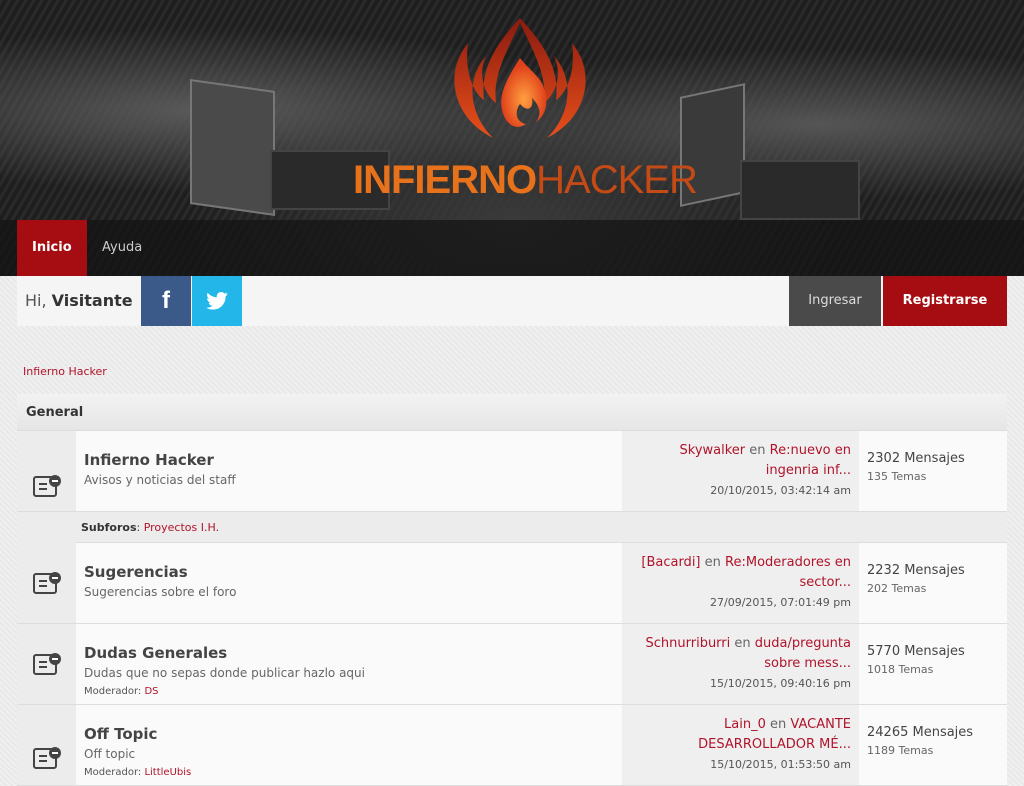  Describe the element at coordinates (65, 371) in the screenshot. I see `breadcrumb: Infierno Hacker` at that location.